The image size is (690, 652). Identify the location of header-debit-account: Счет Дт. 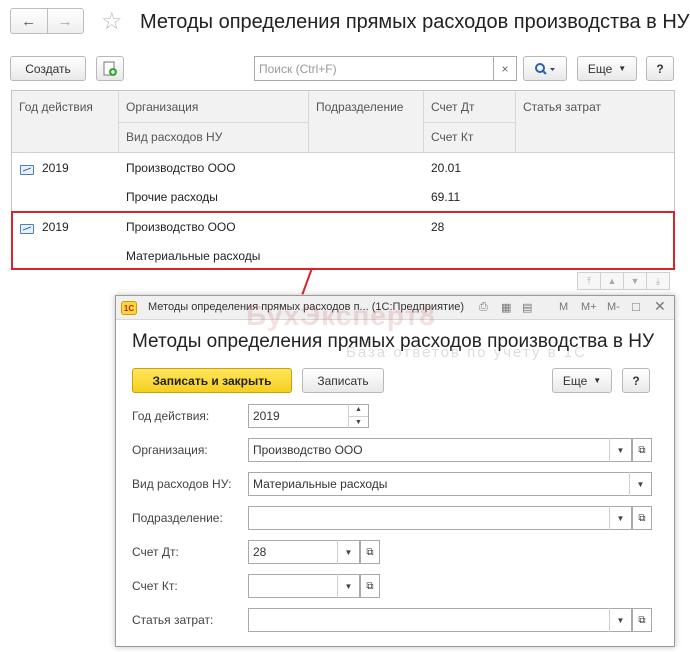
(453, 107).